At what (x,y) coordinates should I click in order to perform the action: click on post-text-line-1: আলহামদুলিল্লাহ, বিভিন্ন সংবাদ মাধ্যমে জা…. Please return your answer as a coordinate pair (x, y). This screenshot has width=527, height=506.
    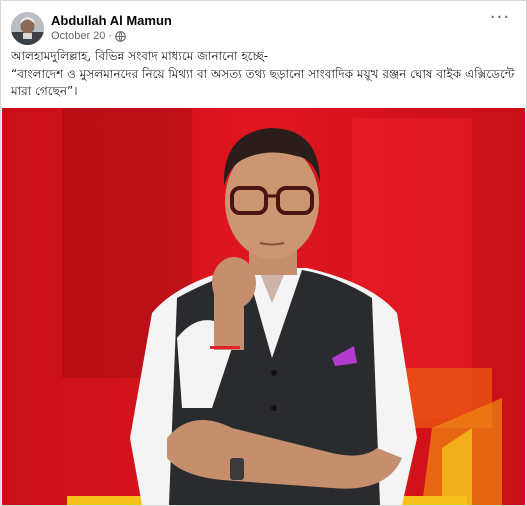
    Looking at the image, I should click on (140, 56).